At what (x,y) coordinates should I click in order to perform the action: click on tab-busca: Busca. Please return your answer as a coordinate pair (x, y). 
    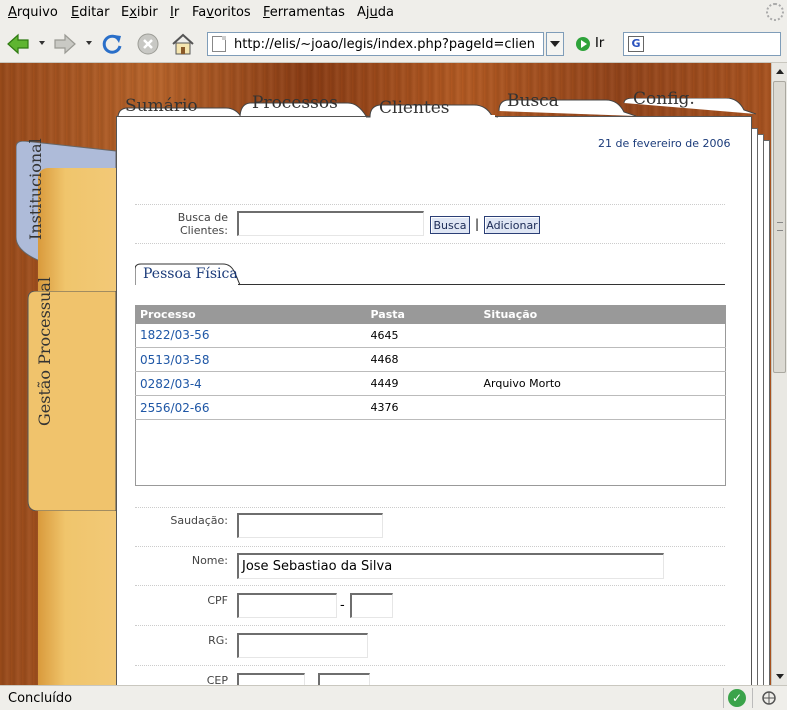
    Looking at the image, I should click on (533, 101).